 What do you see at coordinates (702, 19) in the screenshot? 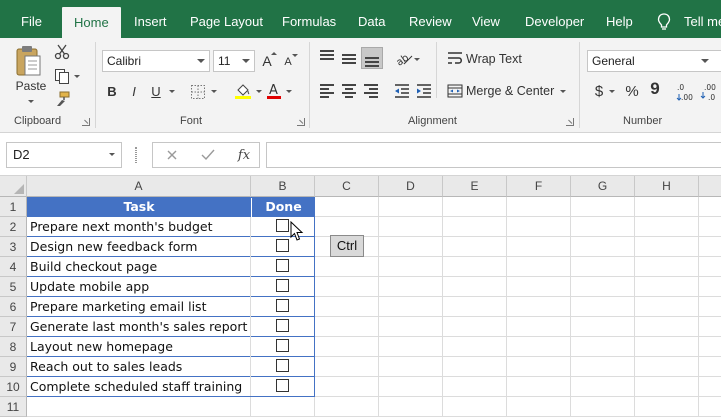
I see `tell-me-search: Tell me` at bounding box center [702, 19].